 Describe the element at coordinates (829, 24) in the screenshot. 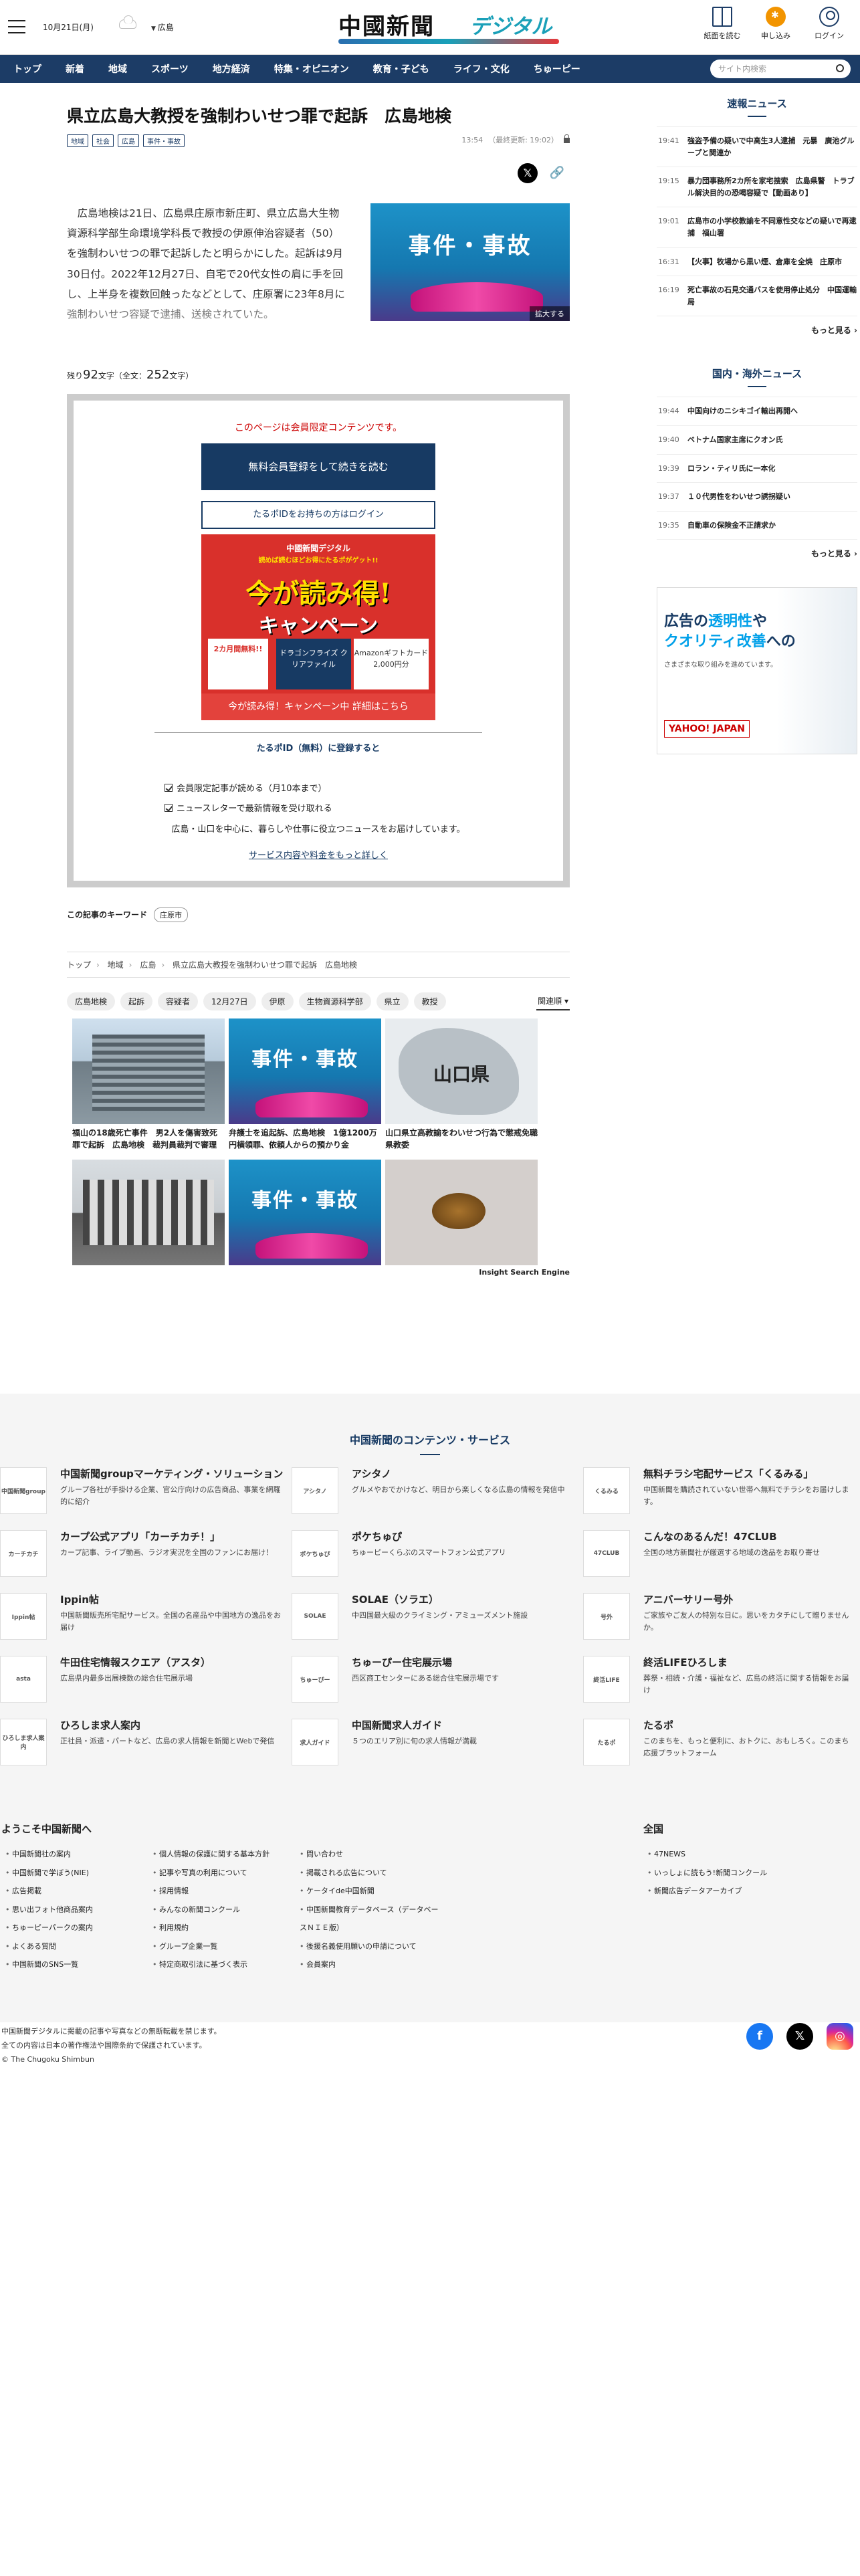

I see `login-button: ログイン` at that location.